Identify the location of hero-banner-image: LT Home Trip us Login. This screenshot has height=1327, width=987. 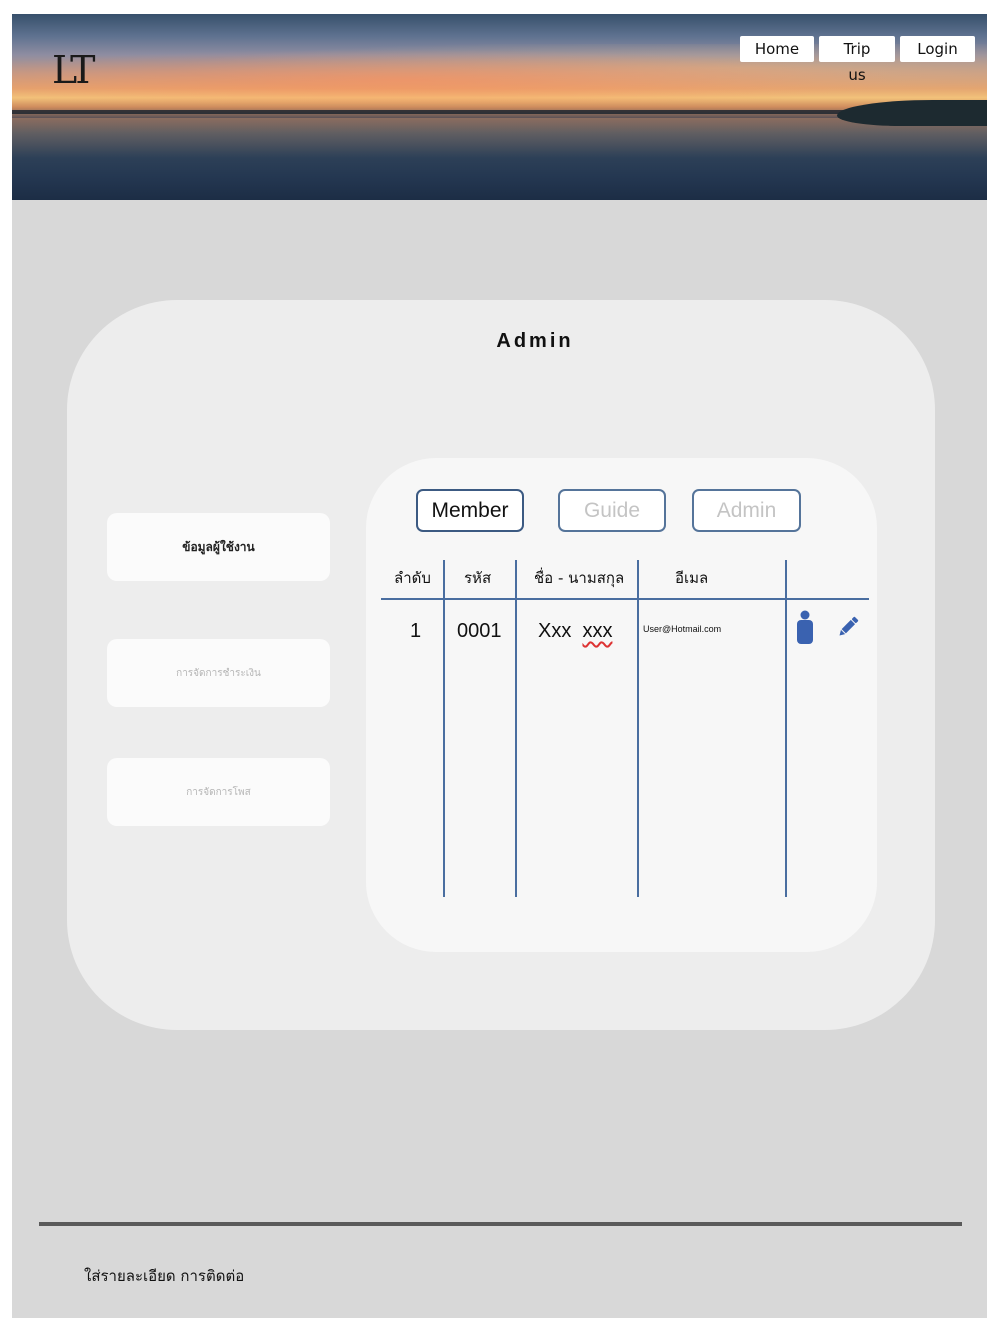
(499, 107).